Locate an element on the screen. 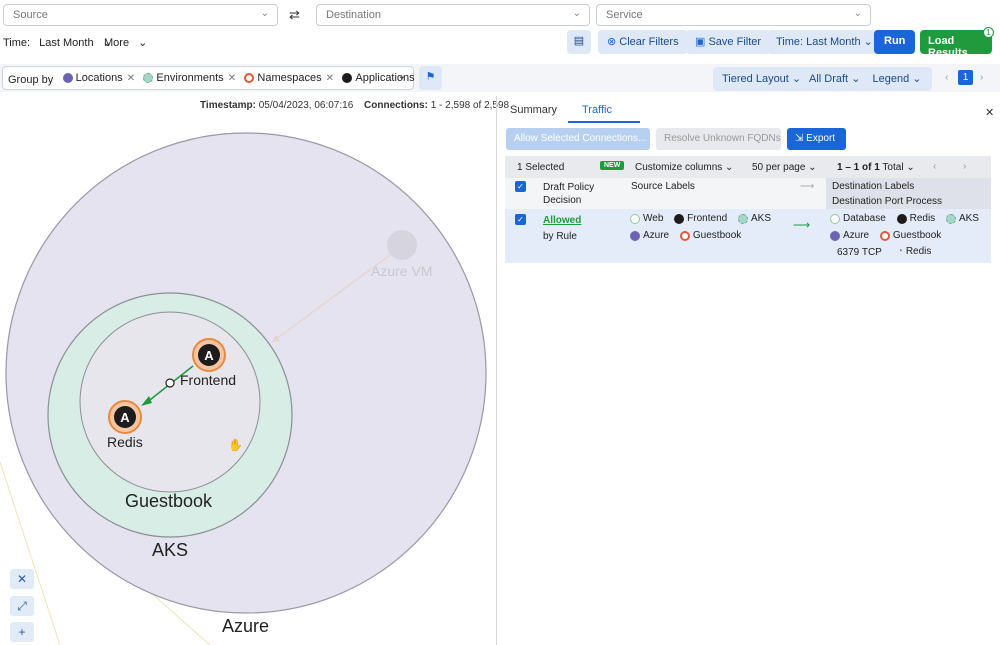  select-all-checkbox: ✓ is located at coordinates (520, 186).